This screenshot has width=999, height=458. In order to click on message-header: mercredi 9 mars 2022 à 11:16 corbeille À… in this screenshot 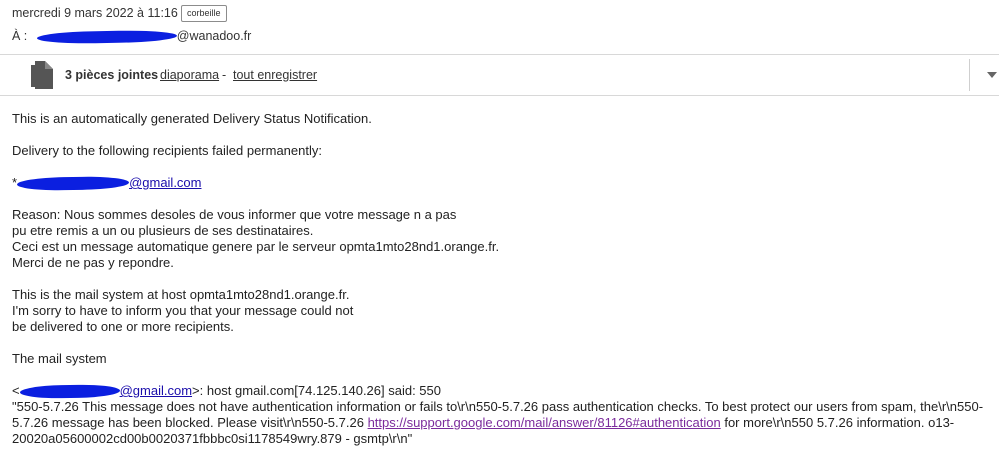, I will do `click(499, 27)`.